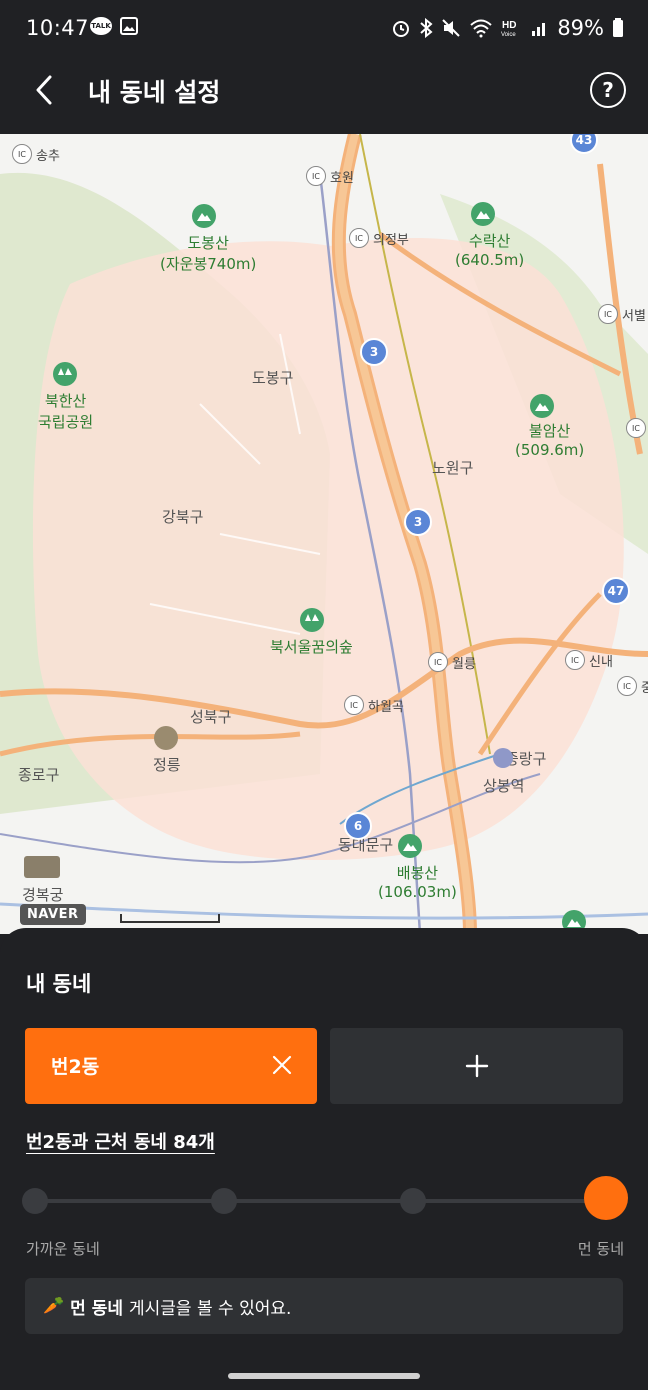 The width and height of the screenshot is (648, 1390). What do you see at coordinates (171, 1066) in the screenshot?
I see `selected-neighborhood-chip: 번2동` at bounding box center [171, 1066].